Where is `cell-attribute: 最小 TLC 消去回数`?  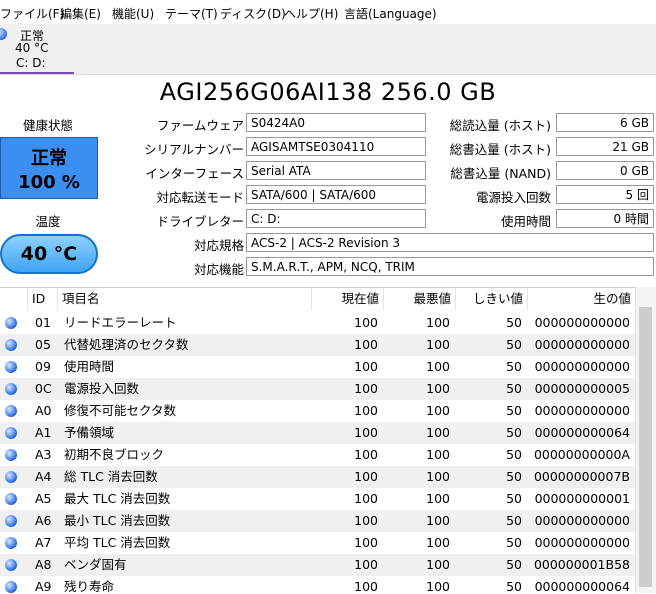
cell-attribute: 最小 TLC 消去回数 is located at coordinates (117, 520).